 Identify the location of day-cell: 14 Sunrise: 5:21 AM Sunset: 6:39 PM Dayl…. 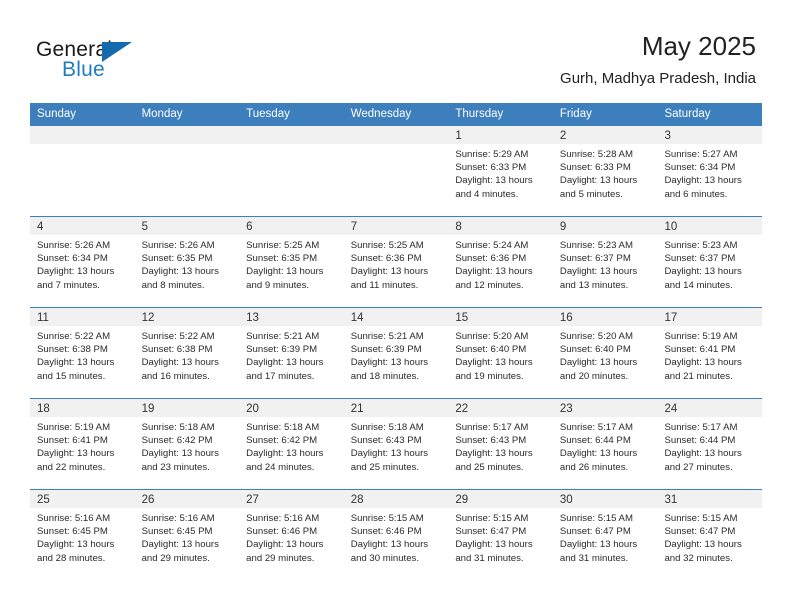
(396, 353).